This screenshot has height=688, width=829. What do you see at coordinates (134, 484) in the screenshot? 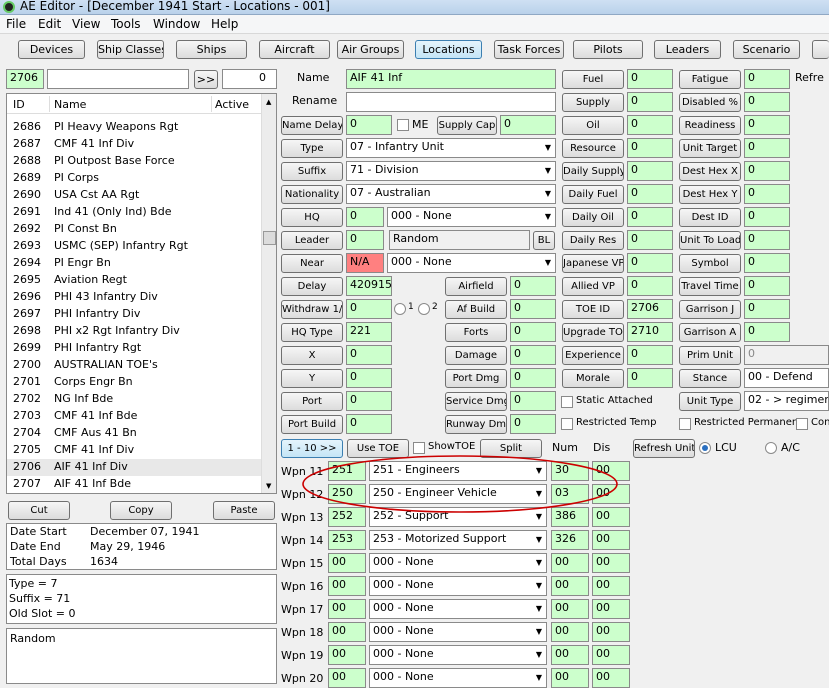
I see `list-item: 2707 AIF 41 Inf Bde` at bounding box center [134, 484].